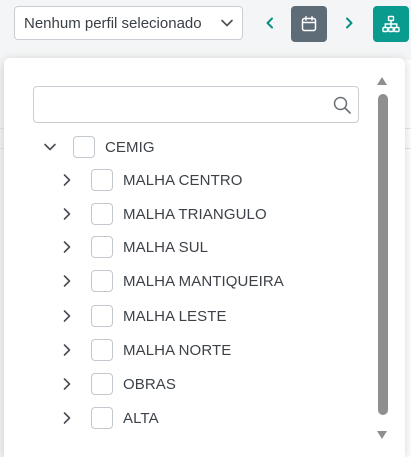 The image size is (411, 457). Describe the element at coordinates (179, 104) in the screenshot. I see `search-input` at that location.